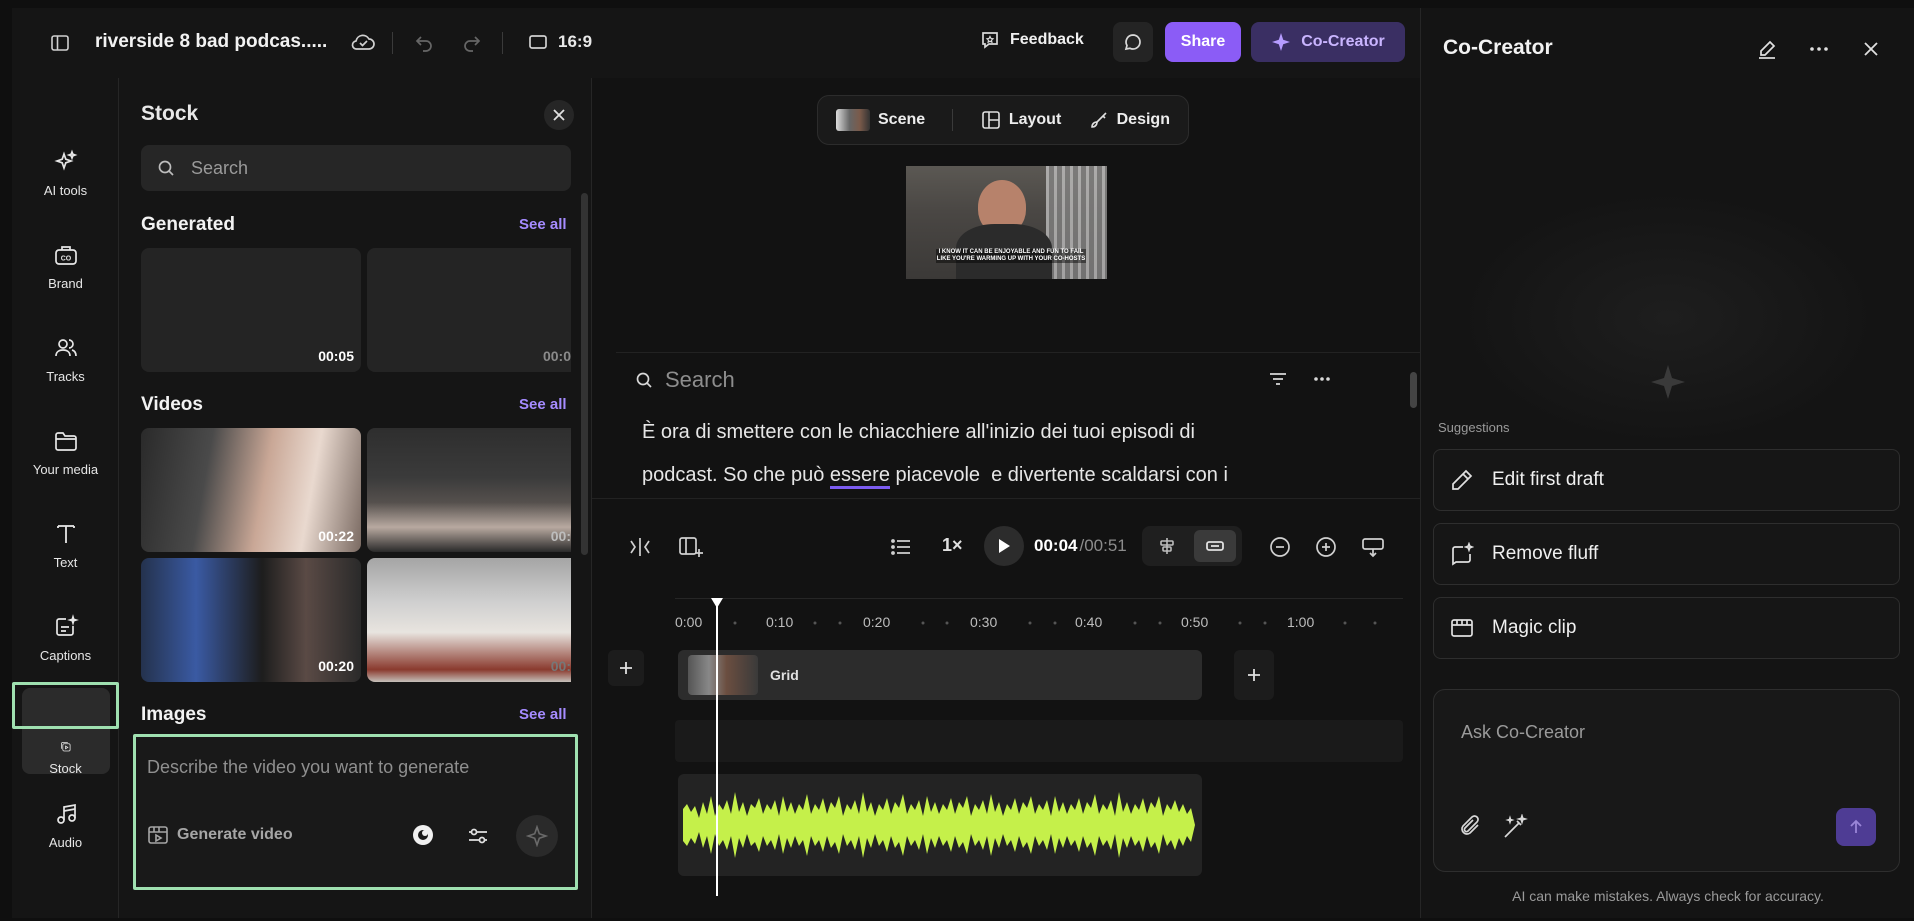 The image size is (1914, 921). Describe the element at coordinates (1032, 40) in the screenshot. I see `feedback-button: Feedback` at that location.